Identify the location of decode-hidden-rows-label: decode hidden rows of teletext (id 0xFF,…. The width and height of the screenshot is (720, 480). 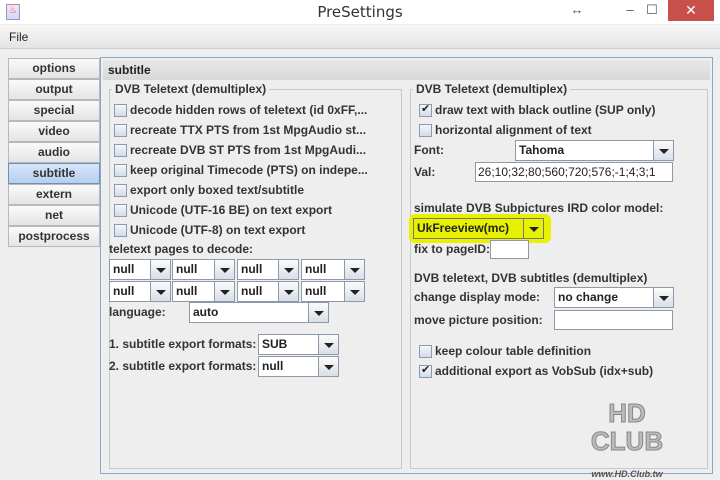
(249, 110).